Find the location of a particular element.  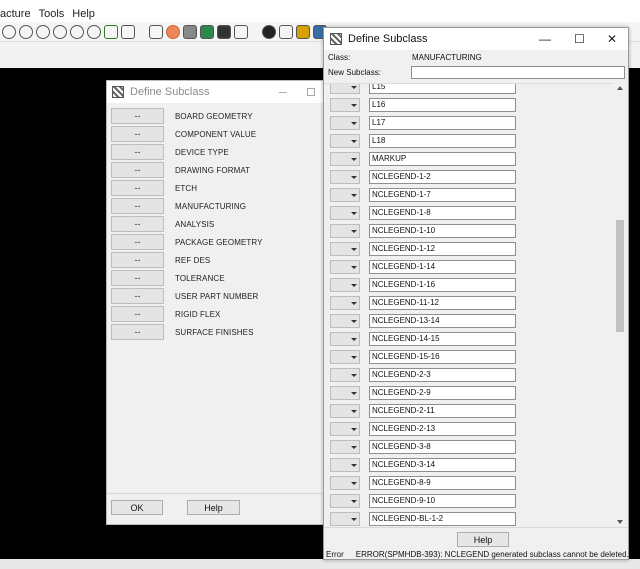

subclass-name-field: NCLEGEND-3-14 is located at coordinates (442, 465).